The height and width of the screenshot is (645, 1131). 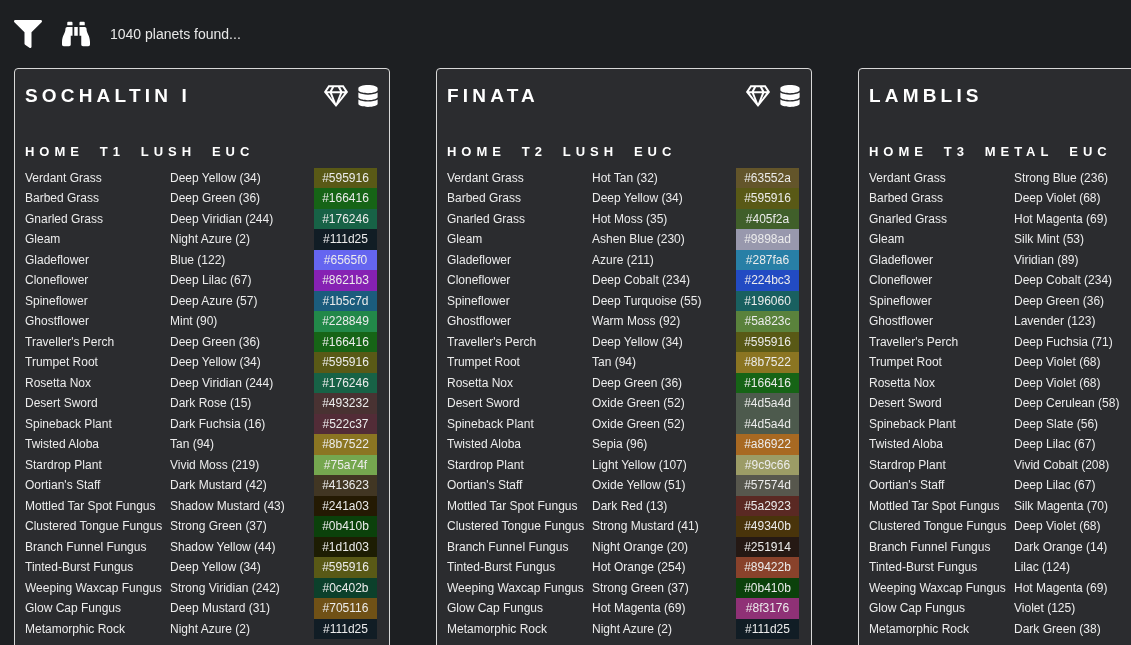 What do you see at coordinates (767, 628) in the screenshot?
I see `color-swatch: #111d25` at bounding box center [767, 628].